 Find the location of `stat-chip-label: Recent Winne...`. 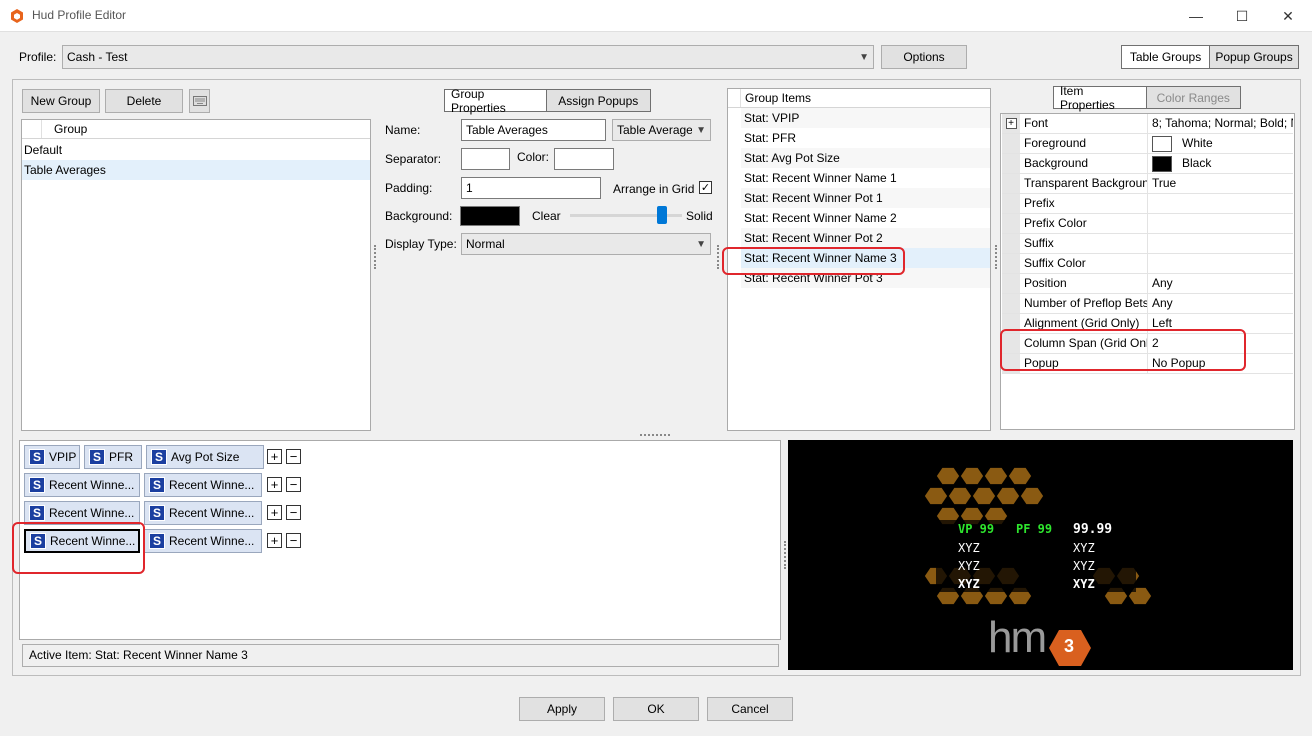

stat-chip-label: Recent Winne... is located at coordinates (93, 541).